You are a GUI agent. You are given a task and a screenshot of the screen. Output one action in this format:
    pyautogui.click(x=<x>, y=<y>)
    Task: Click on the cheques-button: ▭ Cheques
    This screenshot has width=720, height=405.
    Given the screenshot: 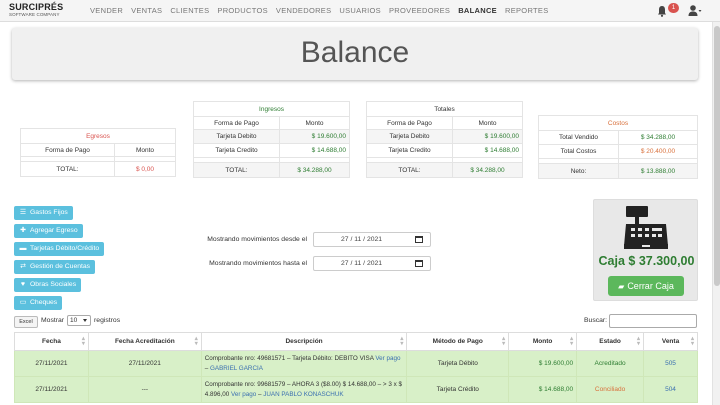 What is the action you would take?
    pyautogui.click(x=38, y=303)
    